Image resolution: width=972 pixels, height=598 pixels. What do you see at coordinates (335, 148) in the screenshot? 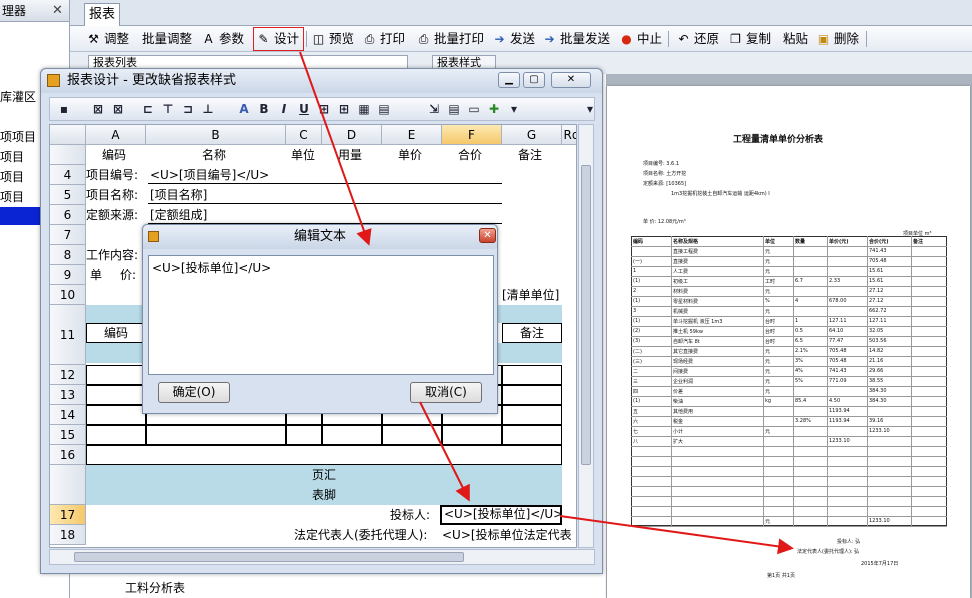
I see `arrow-design-to-edit` at bounding box center [335, 148].